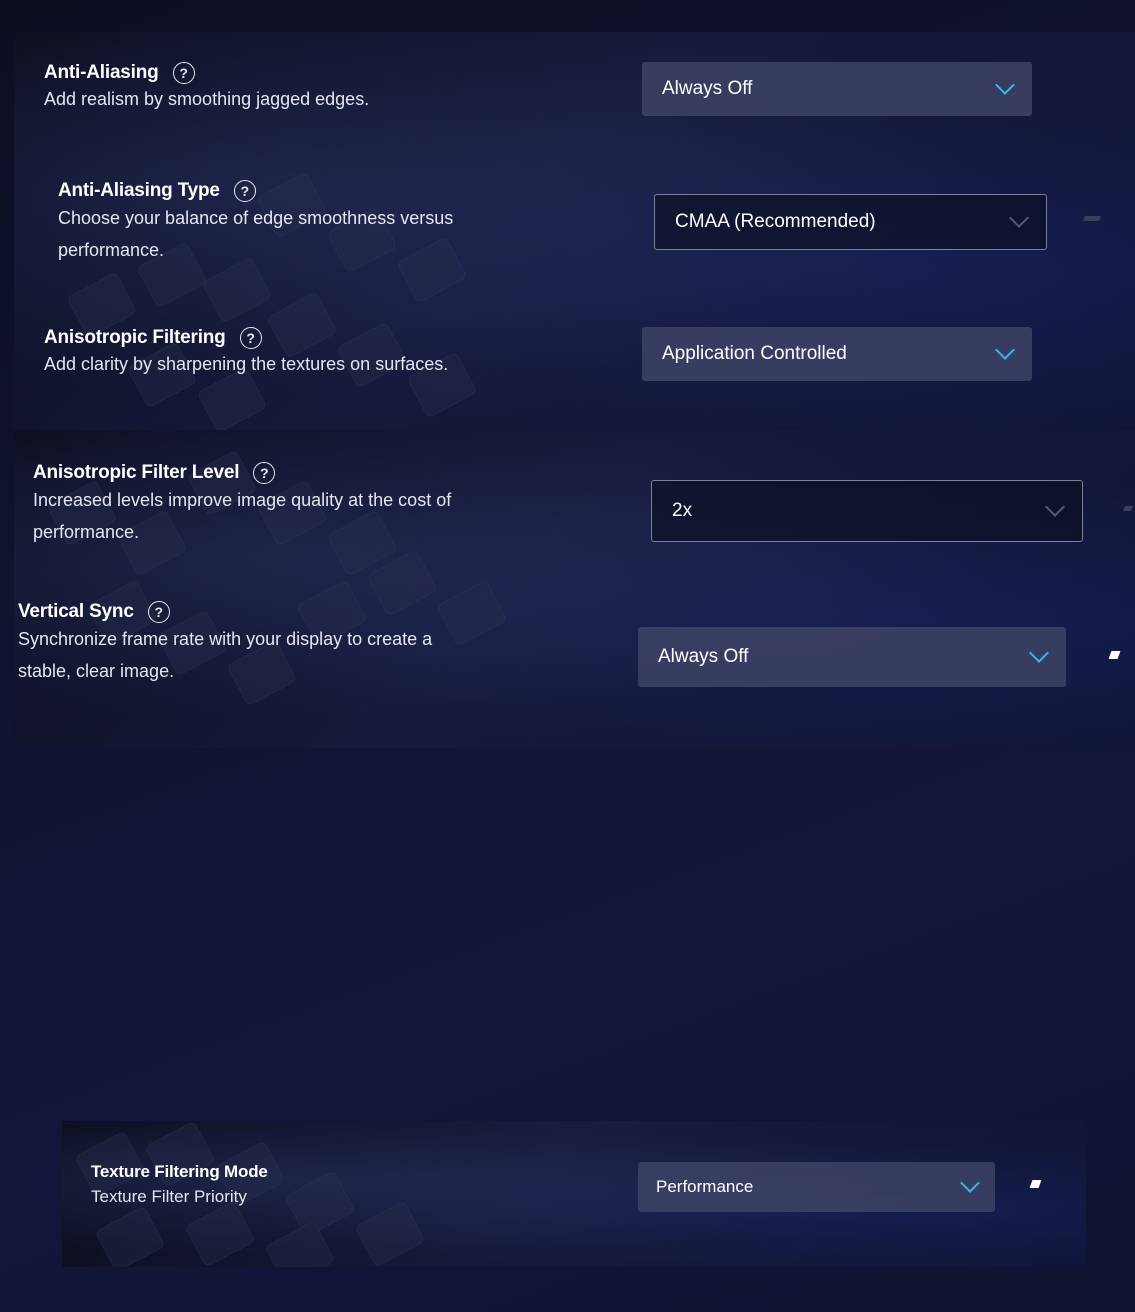  What do you see at coordinates (775, 221) in the screenshot?
I see `anti-aliasing-type-value: CMAA (Recommended)` at bounding box center [775, 221].